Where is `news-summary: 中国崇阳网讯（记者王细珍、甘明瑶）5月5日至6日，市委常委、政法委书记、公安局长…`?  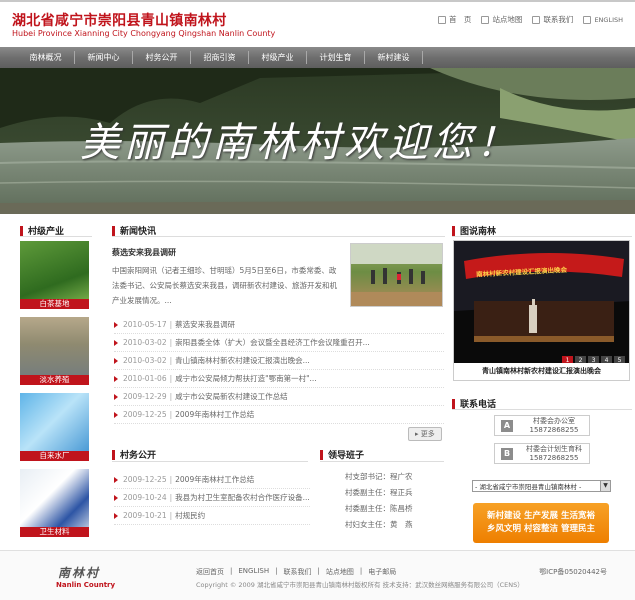
news-summary: 中国崇阳网讯（记者王细珍、甘明瑶）5月5日至6日，市委常委、政法委书记、公安局长… is located at coordinates (224, 285).